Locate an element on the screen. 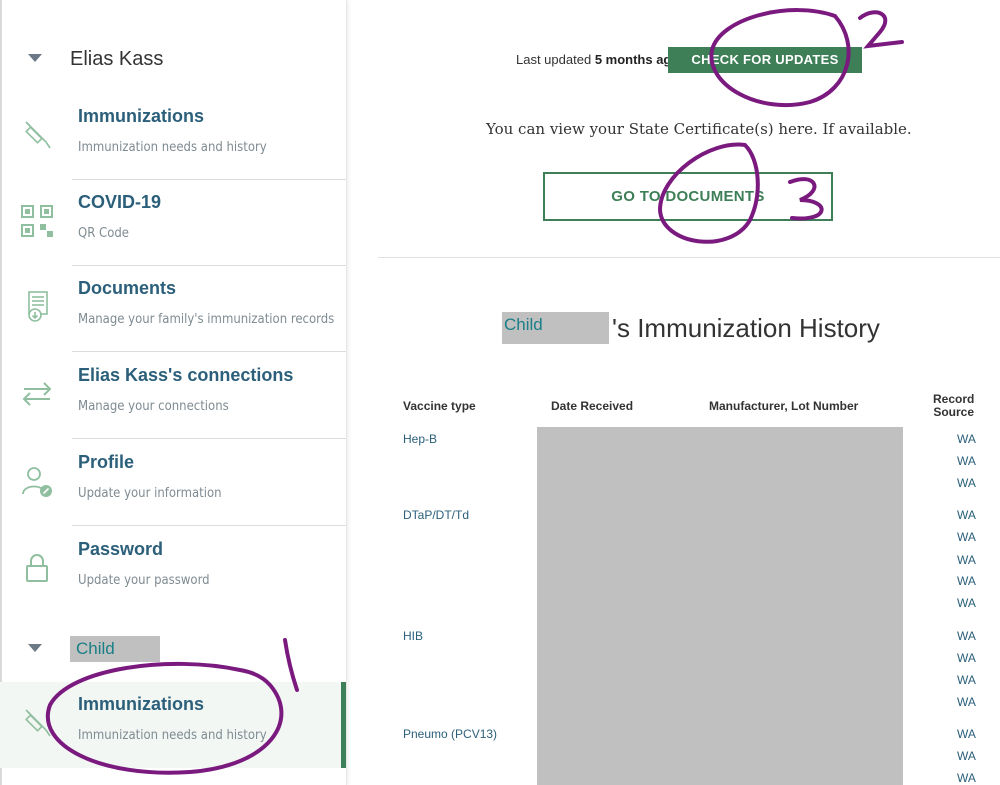 Image resolution: width=1000 pixels, height=785 pixels. check-for-updates-button: CHECK FOR UPDATES is located at coordinates (765, 60).